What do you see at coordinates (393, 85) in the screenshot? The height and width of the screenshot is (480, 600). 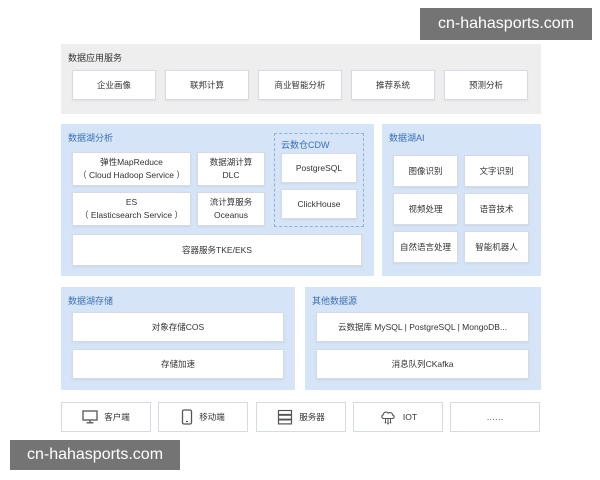 I see `app-service-recommendation: 推荐系统` at bounding box center [393, 85].